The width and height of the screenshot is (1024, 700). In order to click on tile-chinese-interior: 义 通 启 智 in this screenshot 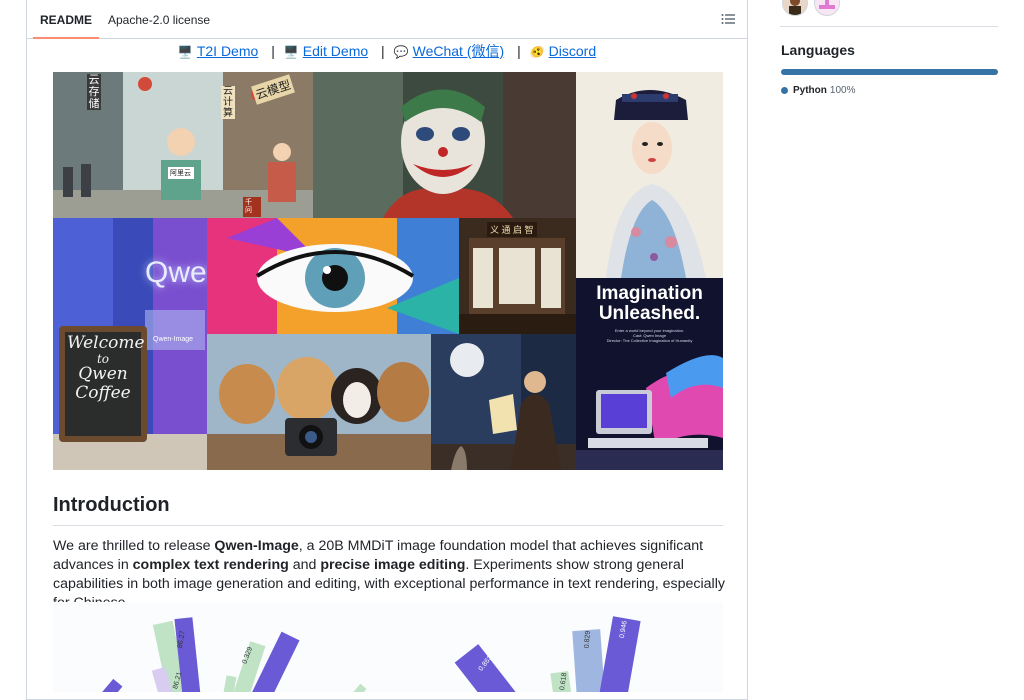, I will do `click(517, 276)`.